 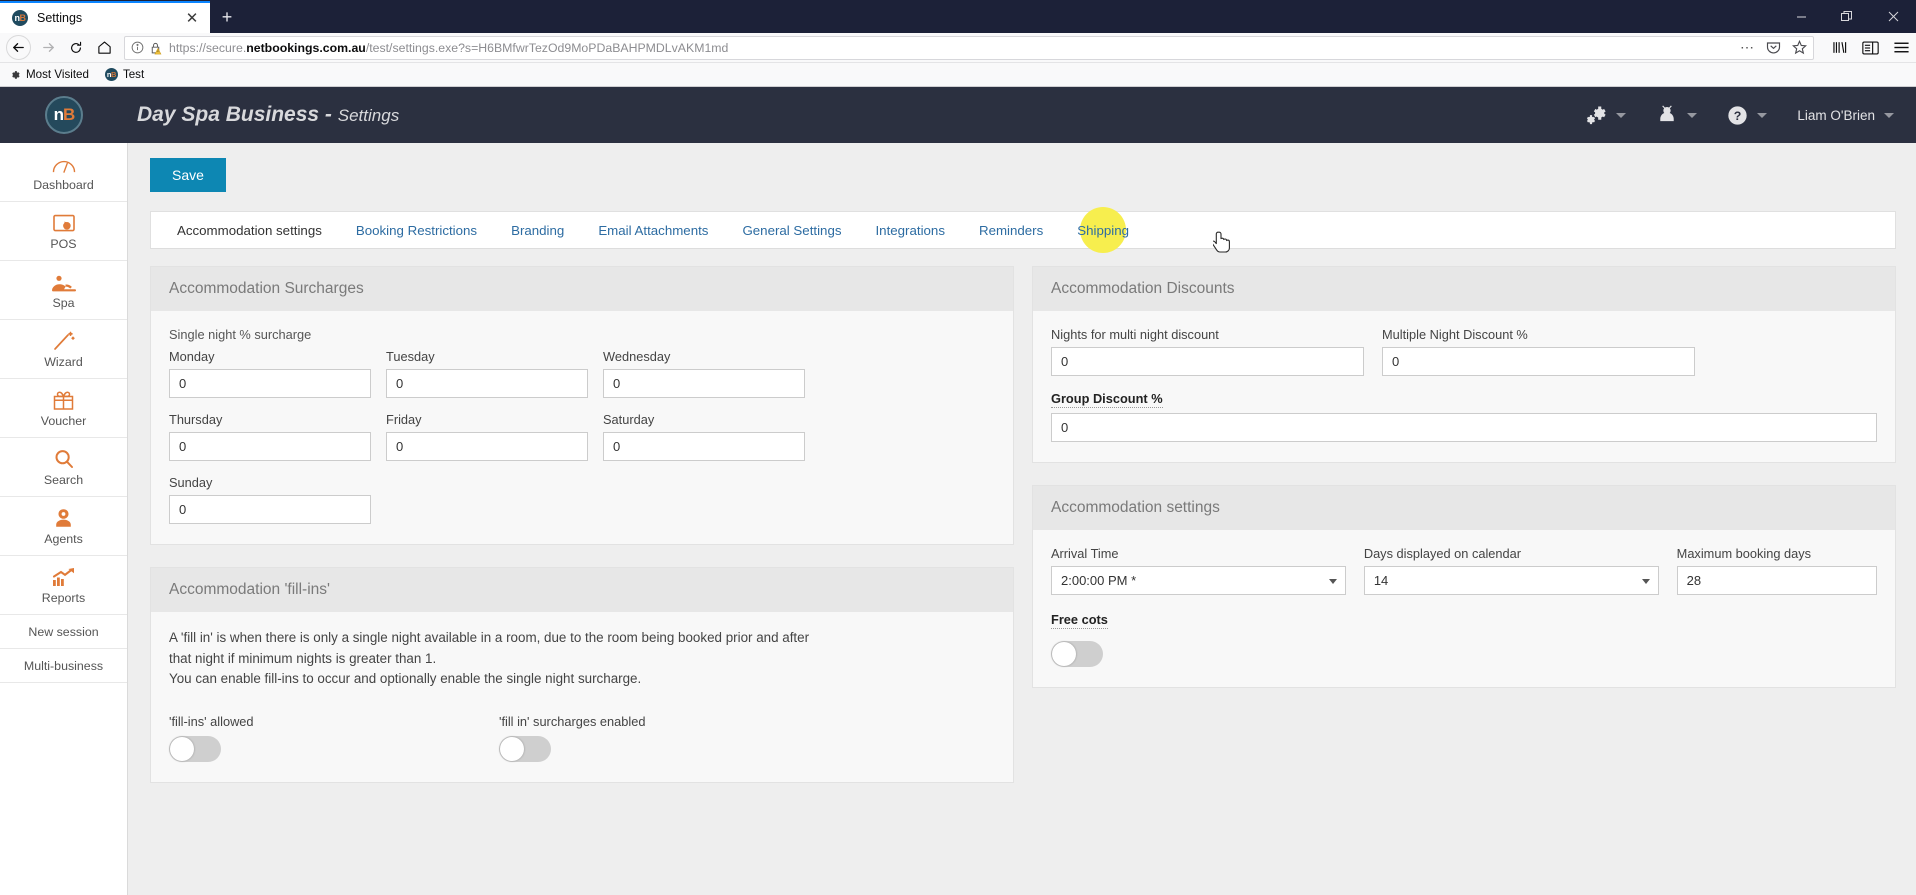 I want to click on sidebar-item-reports: Reports, so click(x=63, y=585).